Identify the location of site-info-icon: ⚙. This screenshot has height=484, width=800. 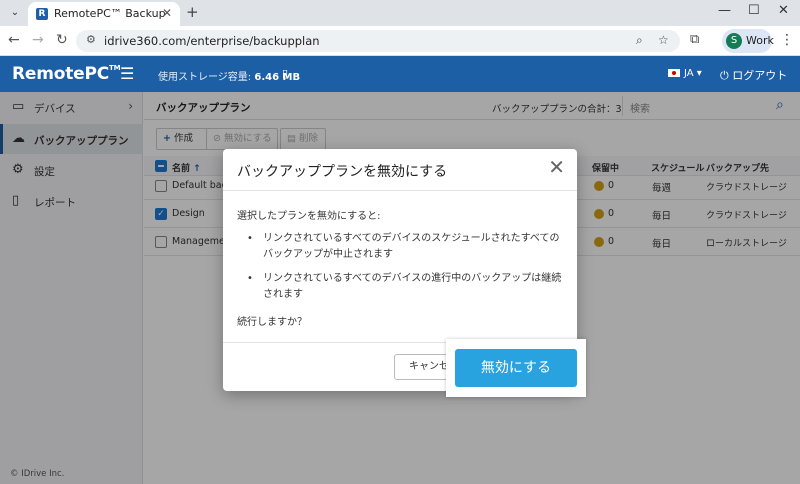
(91, 39).